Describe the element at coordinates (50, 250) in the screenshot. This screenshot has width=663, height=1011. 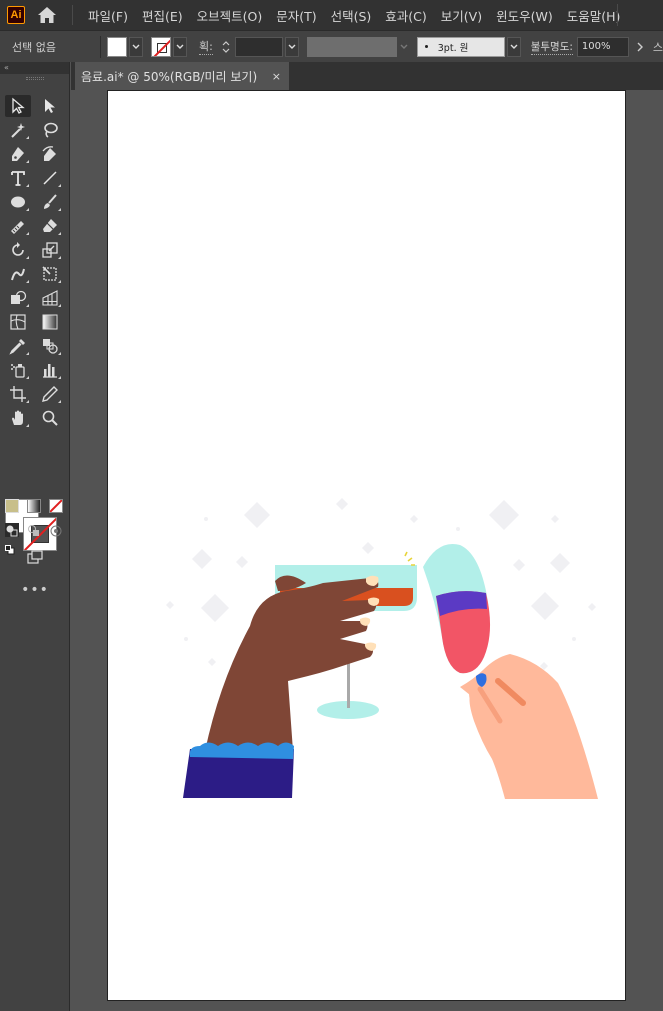
I see `scale-tool-icon` at that location.